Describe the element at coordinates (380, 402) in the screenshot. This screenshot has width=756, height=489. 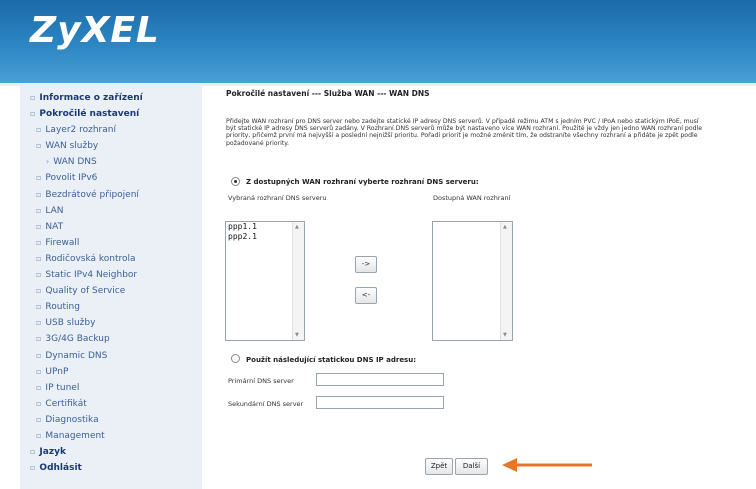
I see `secondary-dns-input` at that location.